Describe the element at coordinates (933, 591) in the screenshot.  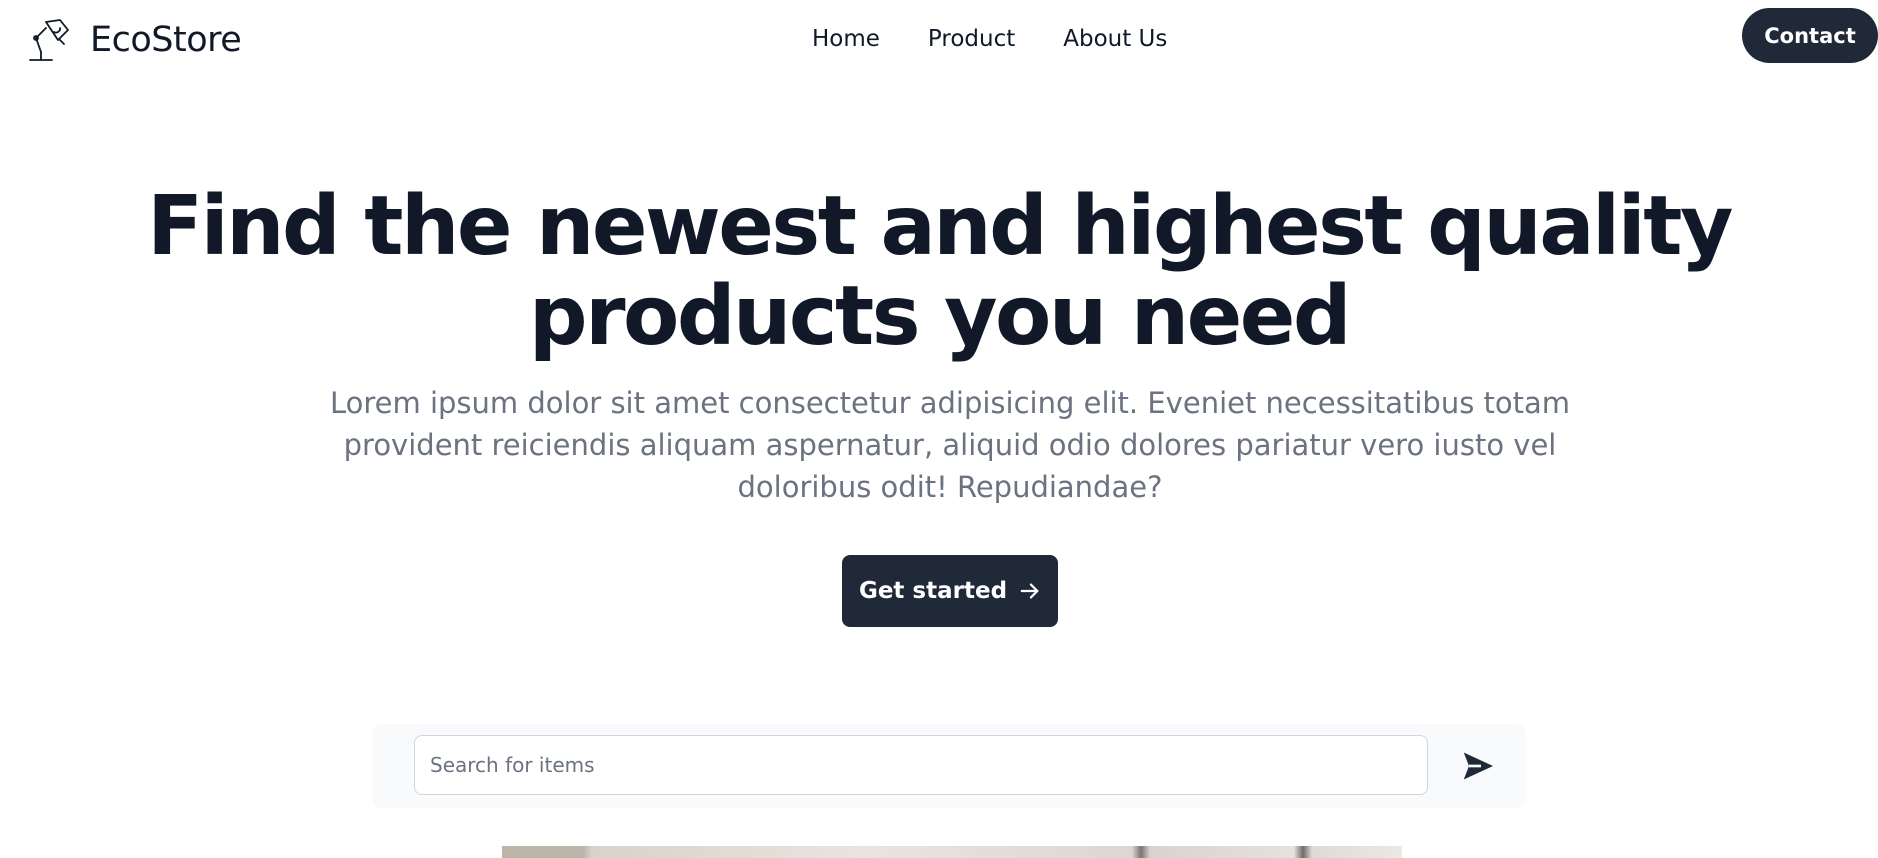
I see `get-started-label: Get started` at that location.